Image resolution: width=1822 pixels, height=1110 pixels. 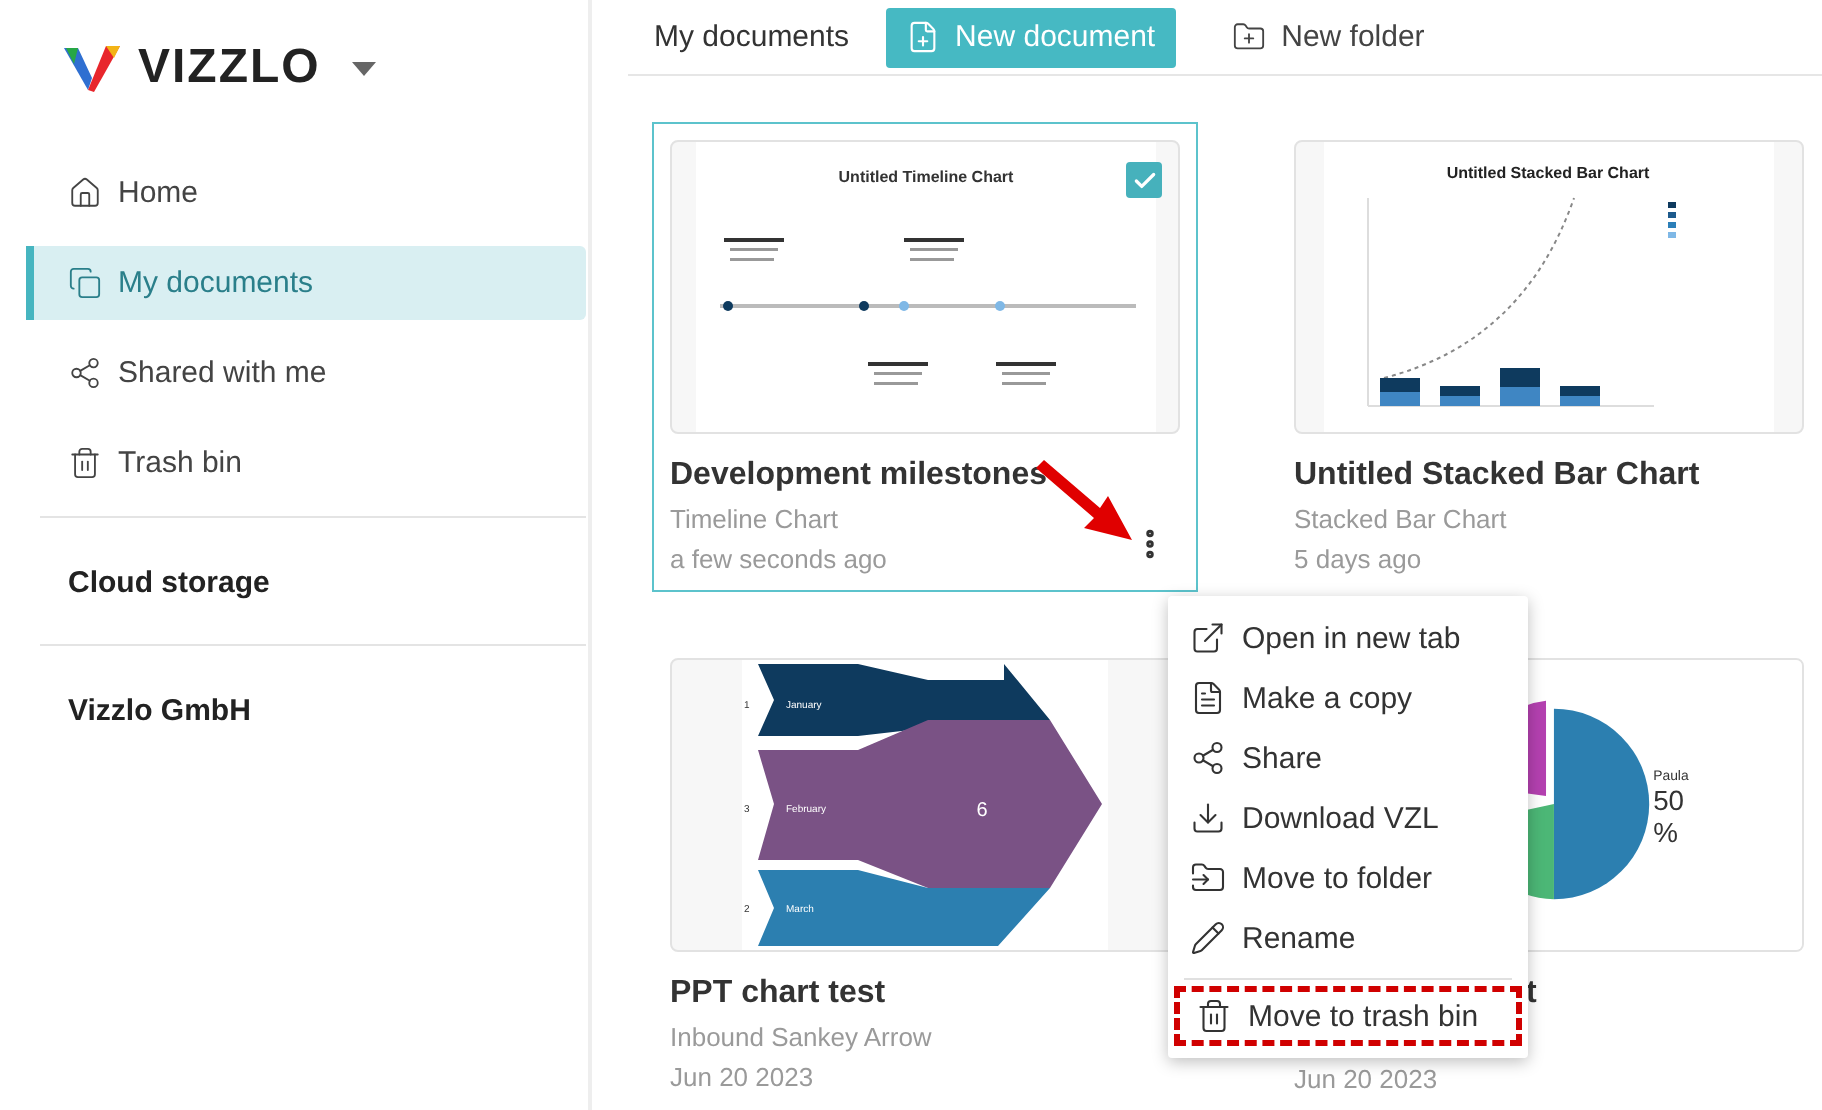 I want to click on add-folder-icon, so click(x=1248, y=37).